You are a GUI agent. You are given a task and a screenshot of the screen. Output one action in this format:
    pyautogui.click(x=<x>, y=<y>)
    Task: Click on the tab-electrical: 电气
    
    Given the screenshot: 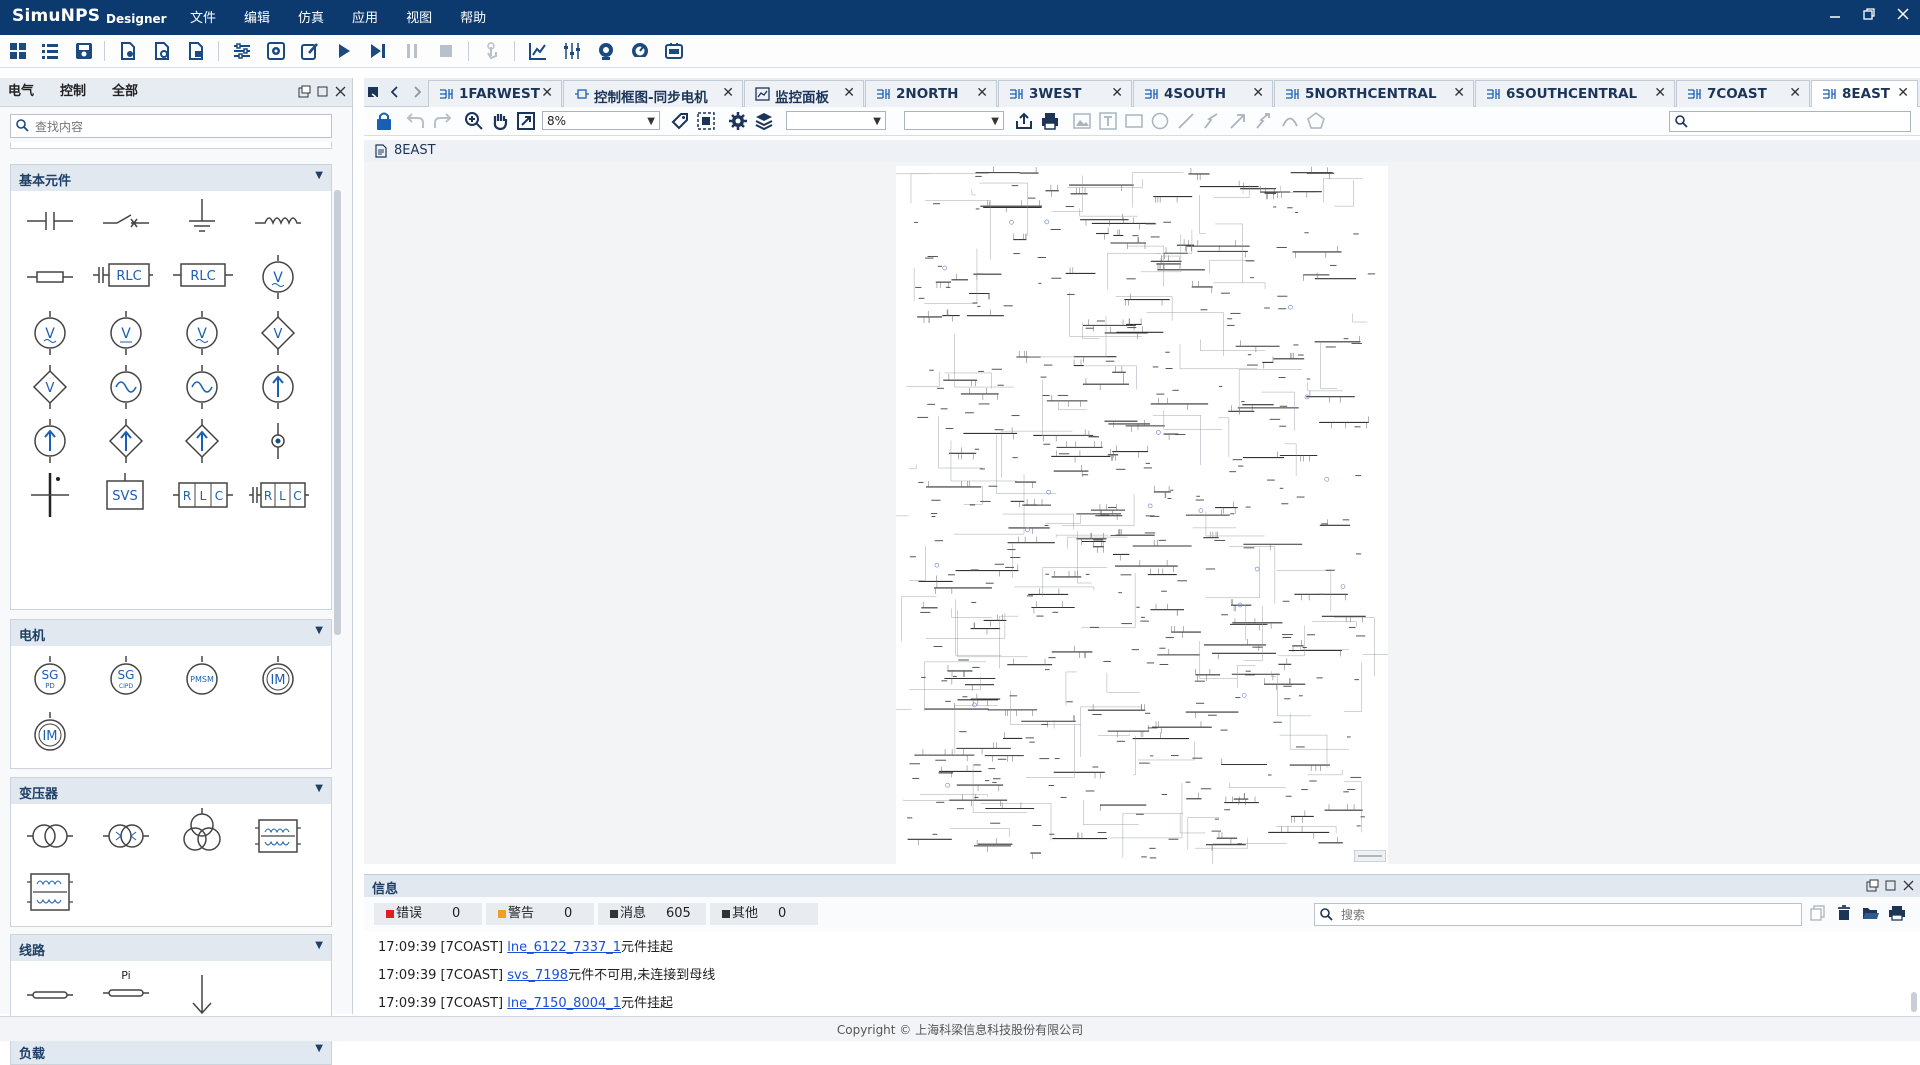 What is the action you would take?
    pyautogui.click(x=21, y=92)
    